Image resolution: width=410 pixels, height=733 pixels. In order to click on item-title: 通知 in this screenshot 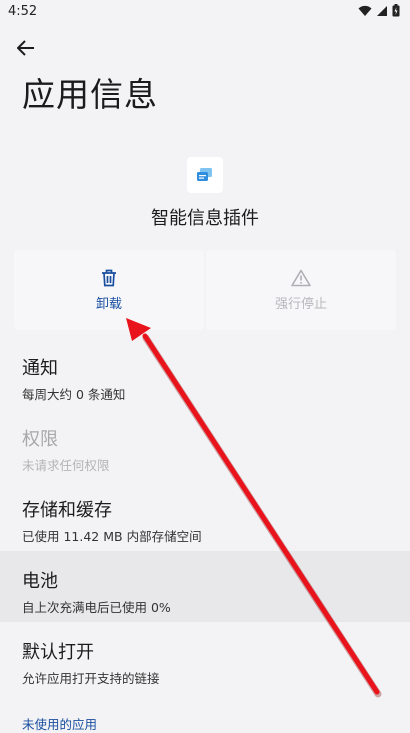, I will do `click(40, 368)`.